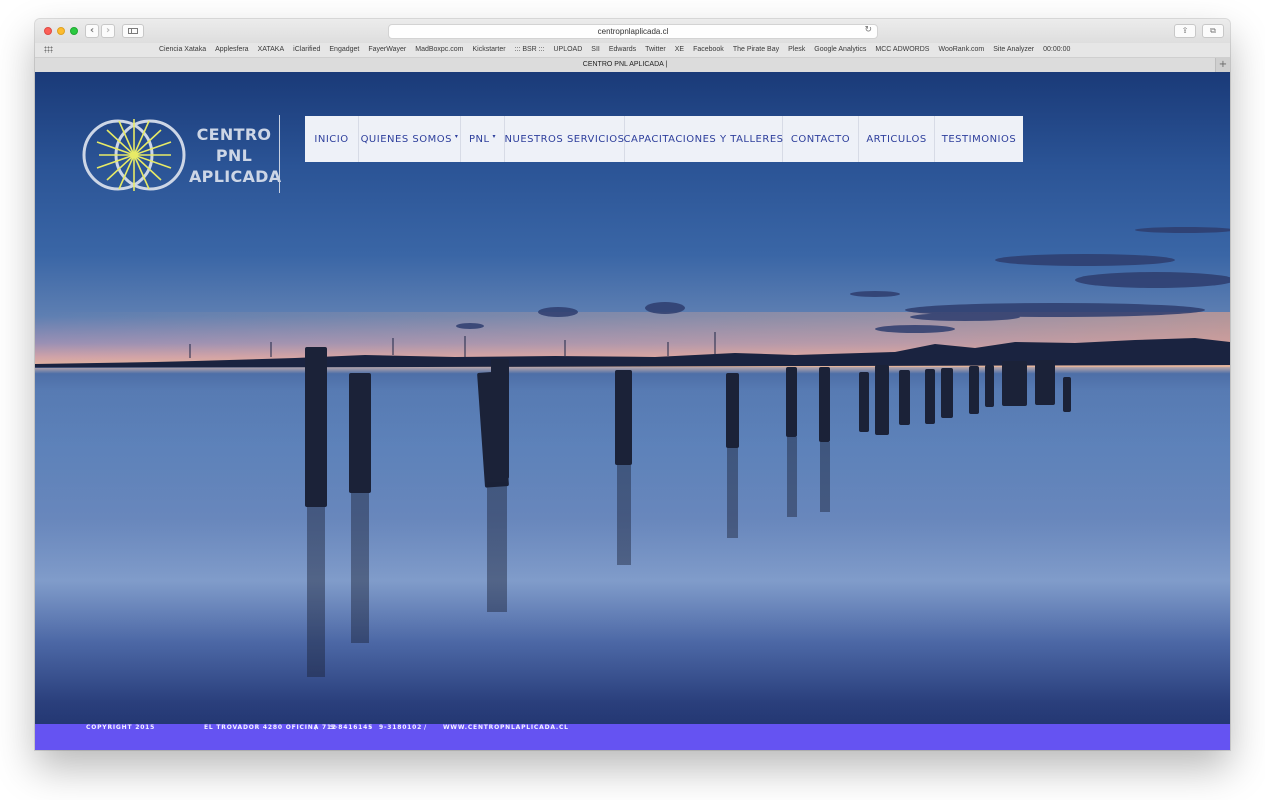 This screenshot has width=1265, height=800. I want to click on apps-grid-icon, so click(48, 49).